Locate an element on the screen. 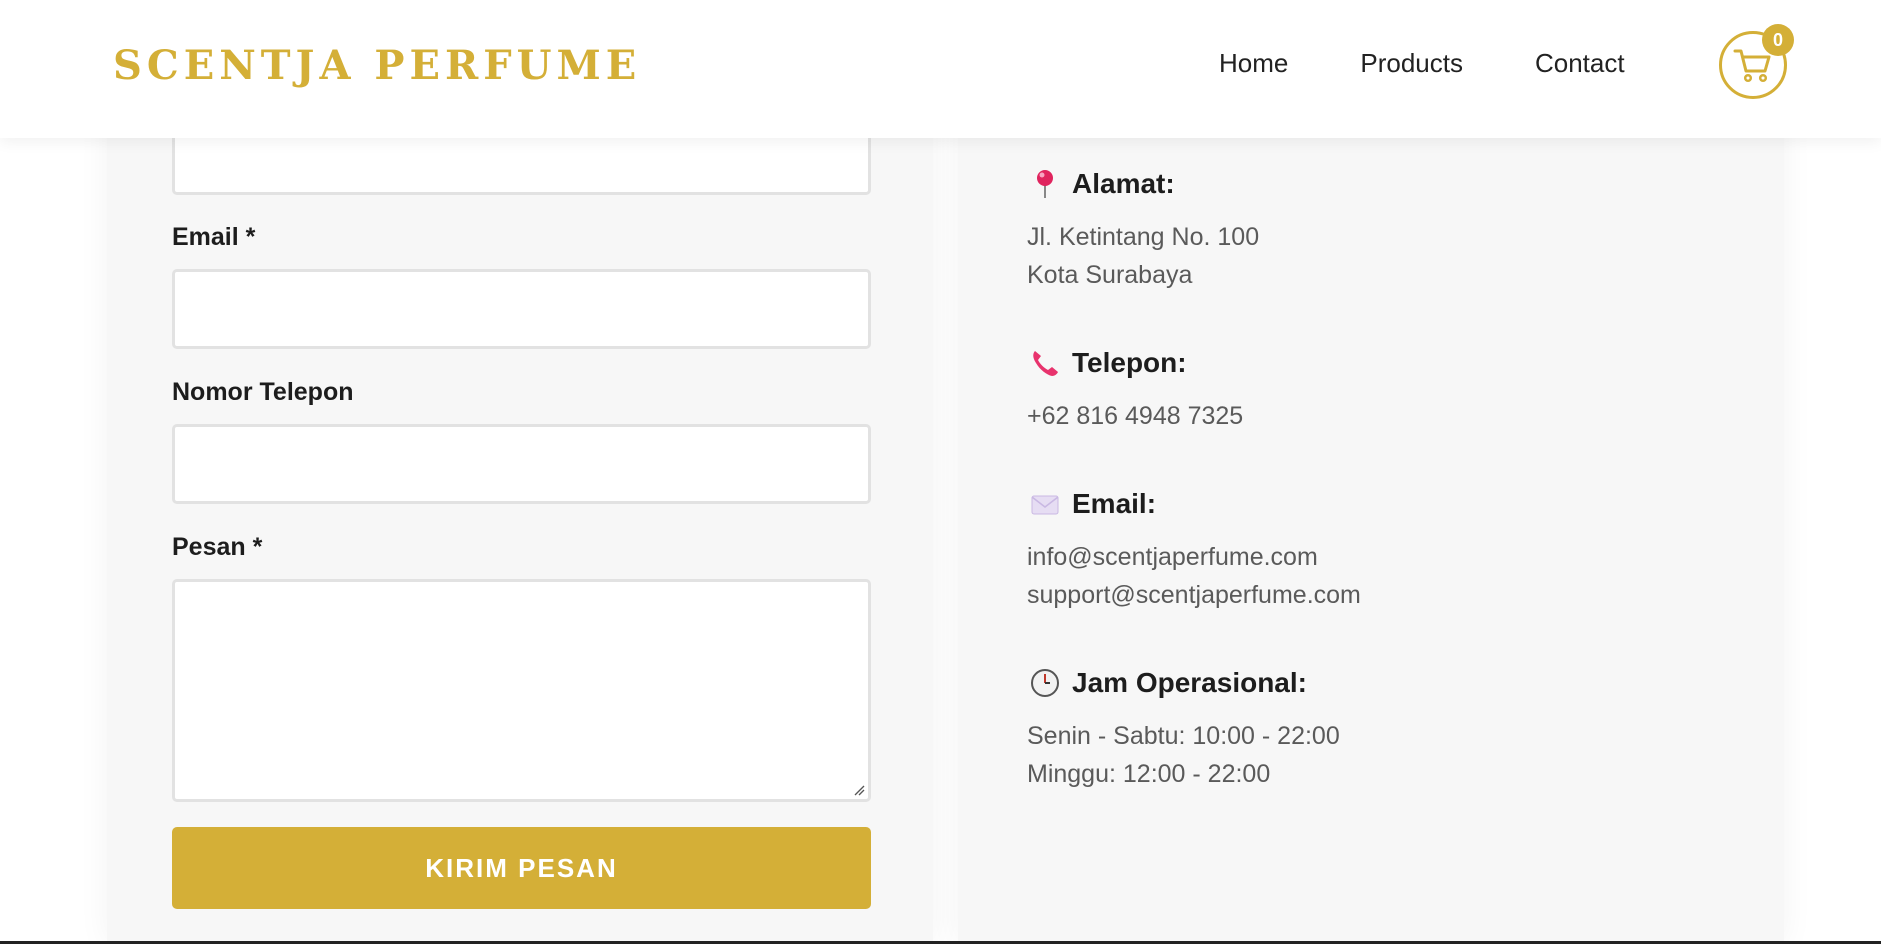  nav-home: Home is located at coordinates (1253, 63).